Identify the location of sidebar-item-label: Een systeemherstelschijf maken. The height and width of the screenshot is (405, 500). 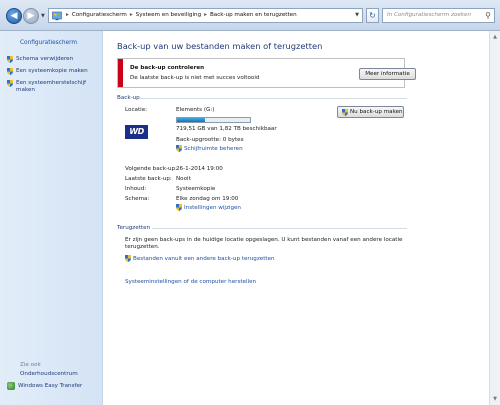
(51, 86).